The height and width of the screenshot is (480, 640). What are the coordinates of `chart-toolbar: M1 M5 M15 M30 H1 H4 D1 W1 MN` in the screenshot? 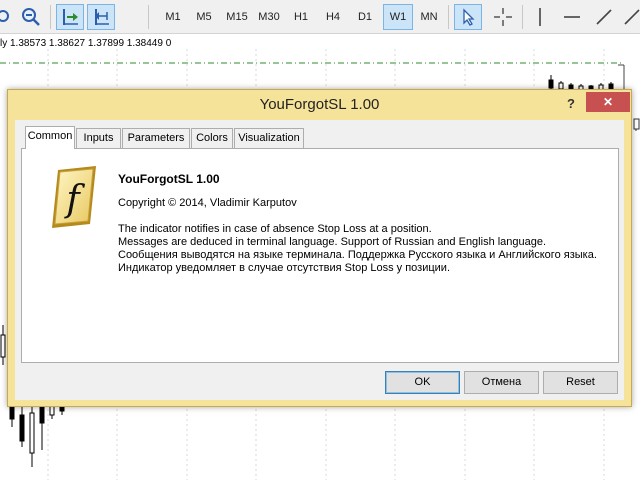 It's located at (320, 17).